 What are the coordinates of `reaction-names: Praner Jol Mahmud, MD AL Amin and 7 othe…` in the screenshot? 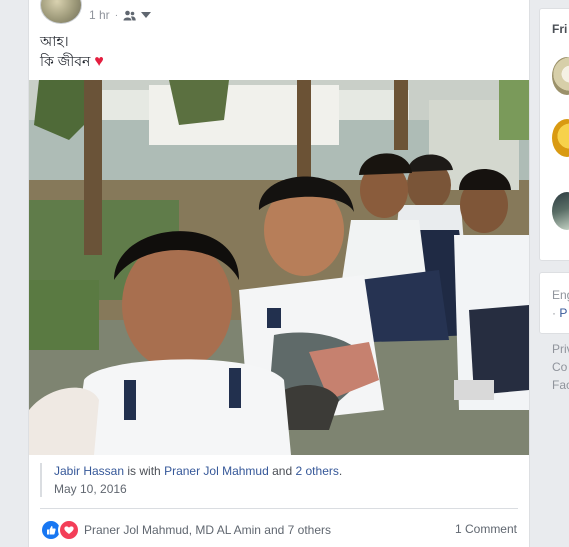 It's located at (207, 530).